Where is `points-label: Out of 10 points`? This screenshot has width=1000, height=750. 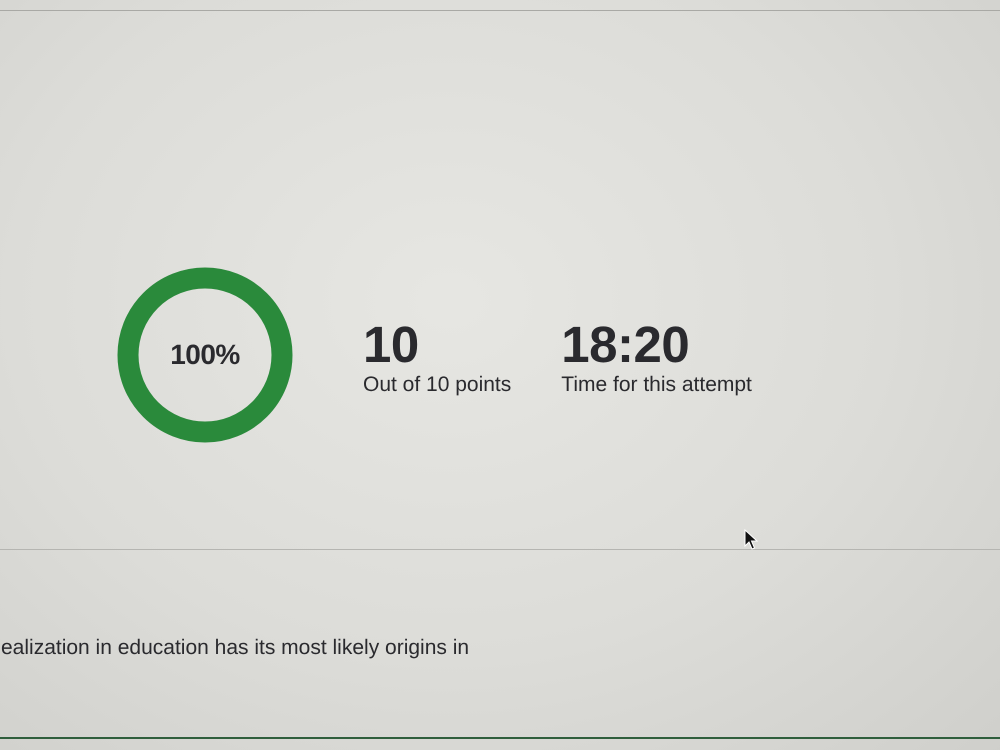 points-label: Out of 10 points is located at coordinates (437, 385).